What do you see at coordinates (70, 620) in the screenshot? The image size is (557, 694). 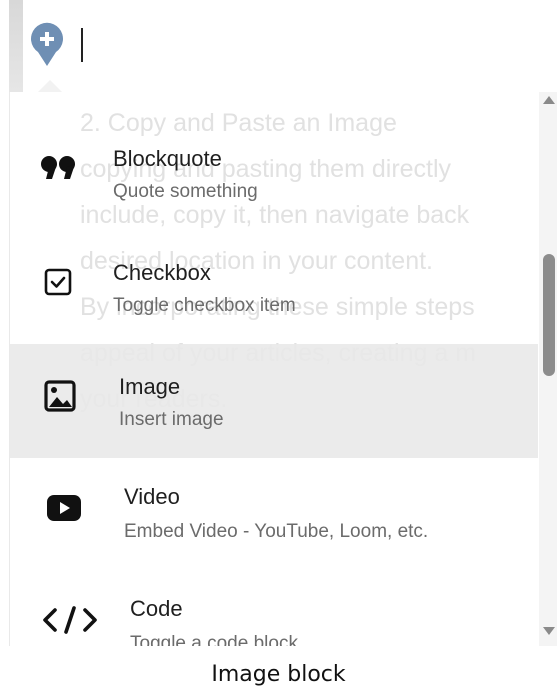 I see `code-icon` at bounding box center [70, 620].